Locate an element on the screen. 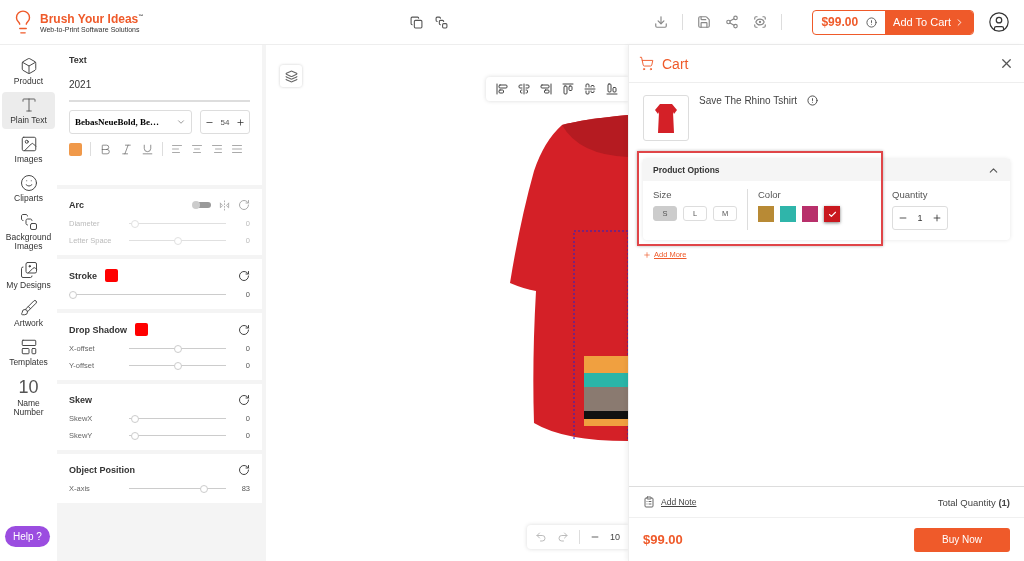  sidebar-item: My Designs is located at coordinates (28, 275).